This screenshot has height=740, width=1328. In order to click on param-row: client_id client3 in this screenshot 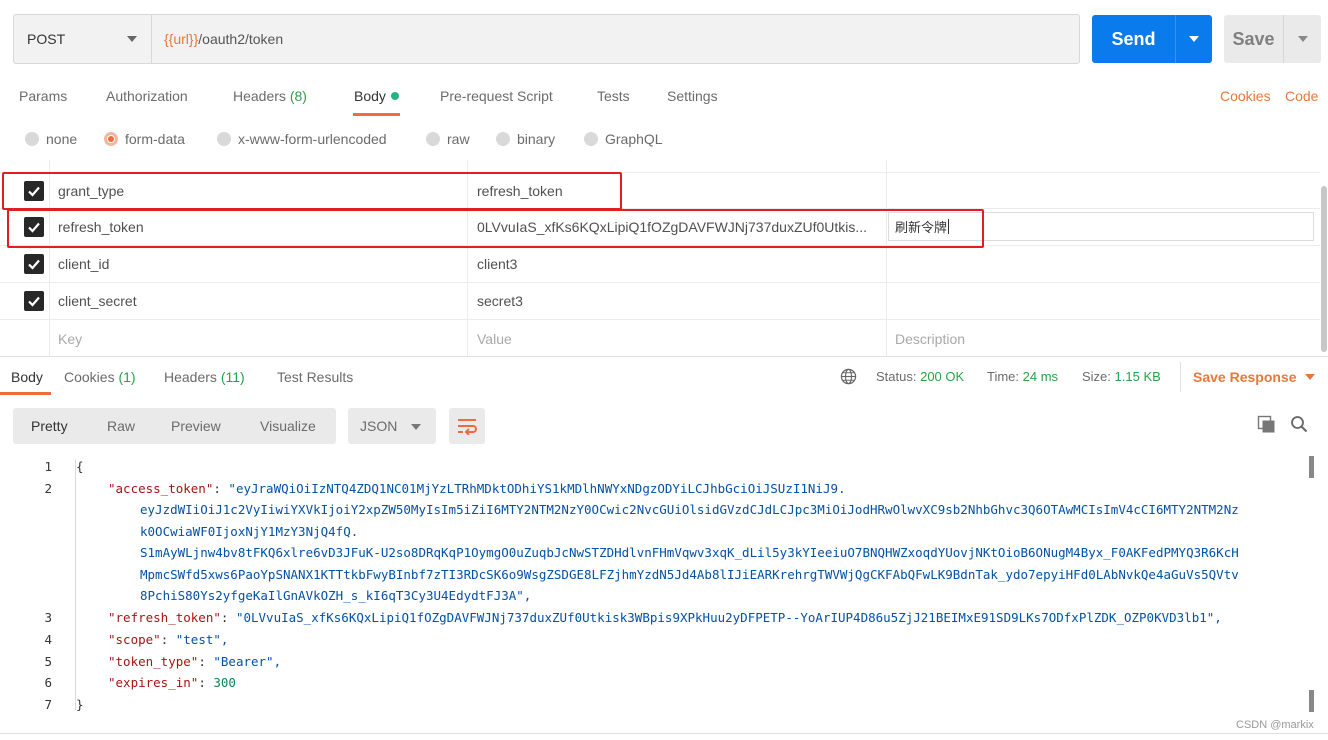, I will do `click(660, 264)`.